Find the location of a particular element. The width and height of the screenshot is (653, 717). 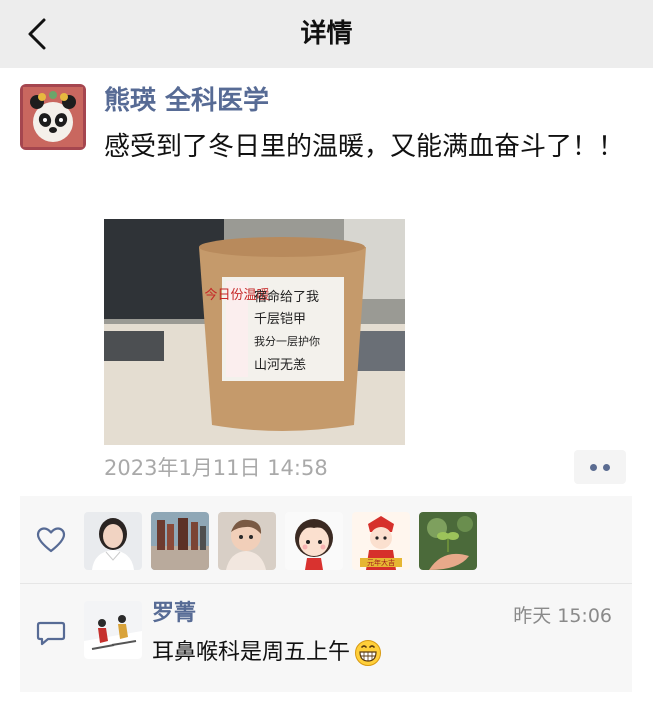

heart-icon is located at coordinates (51, 540).